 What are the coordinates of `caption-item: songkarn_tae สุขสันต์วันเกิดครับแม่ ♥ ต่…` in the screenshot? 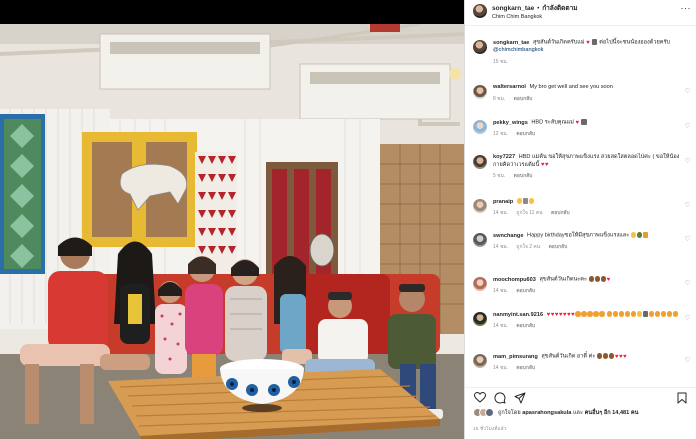 It's located at (582, 52).